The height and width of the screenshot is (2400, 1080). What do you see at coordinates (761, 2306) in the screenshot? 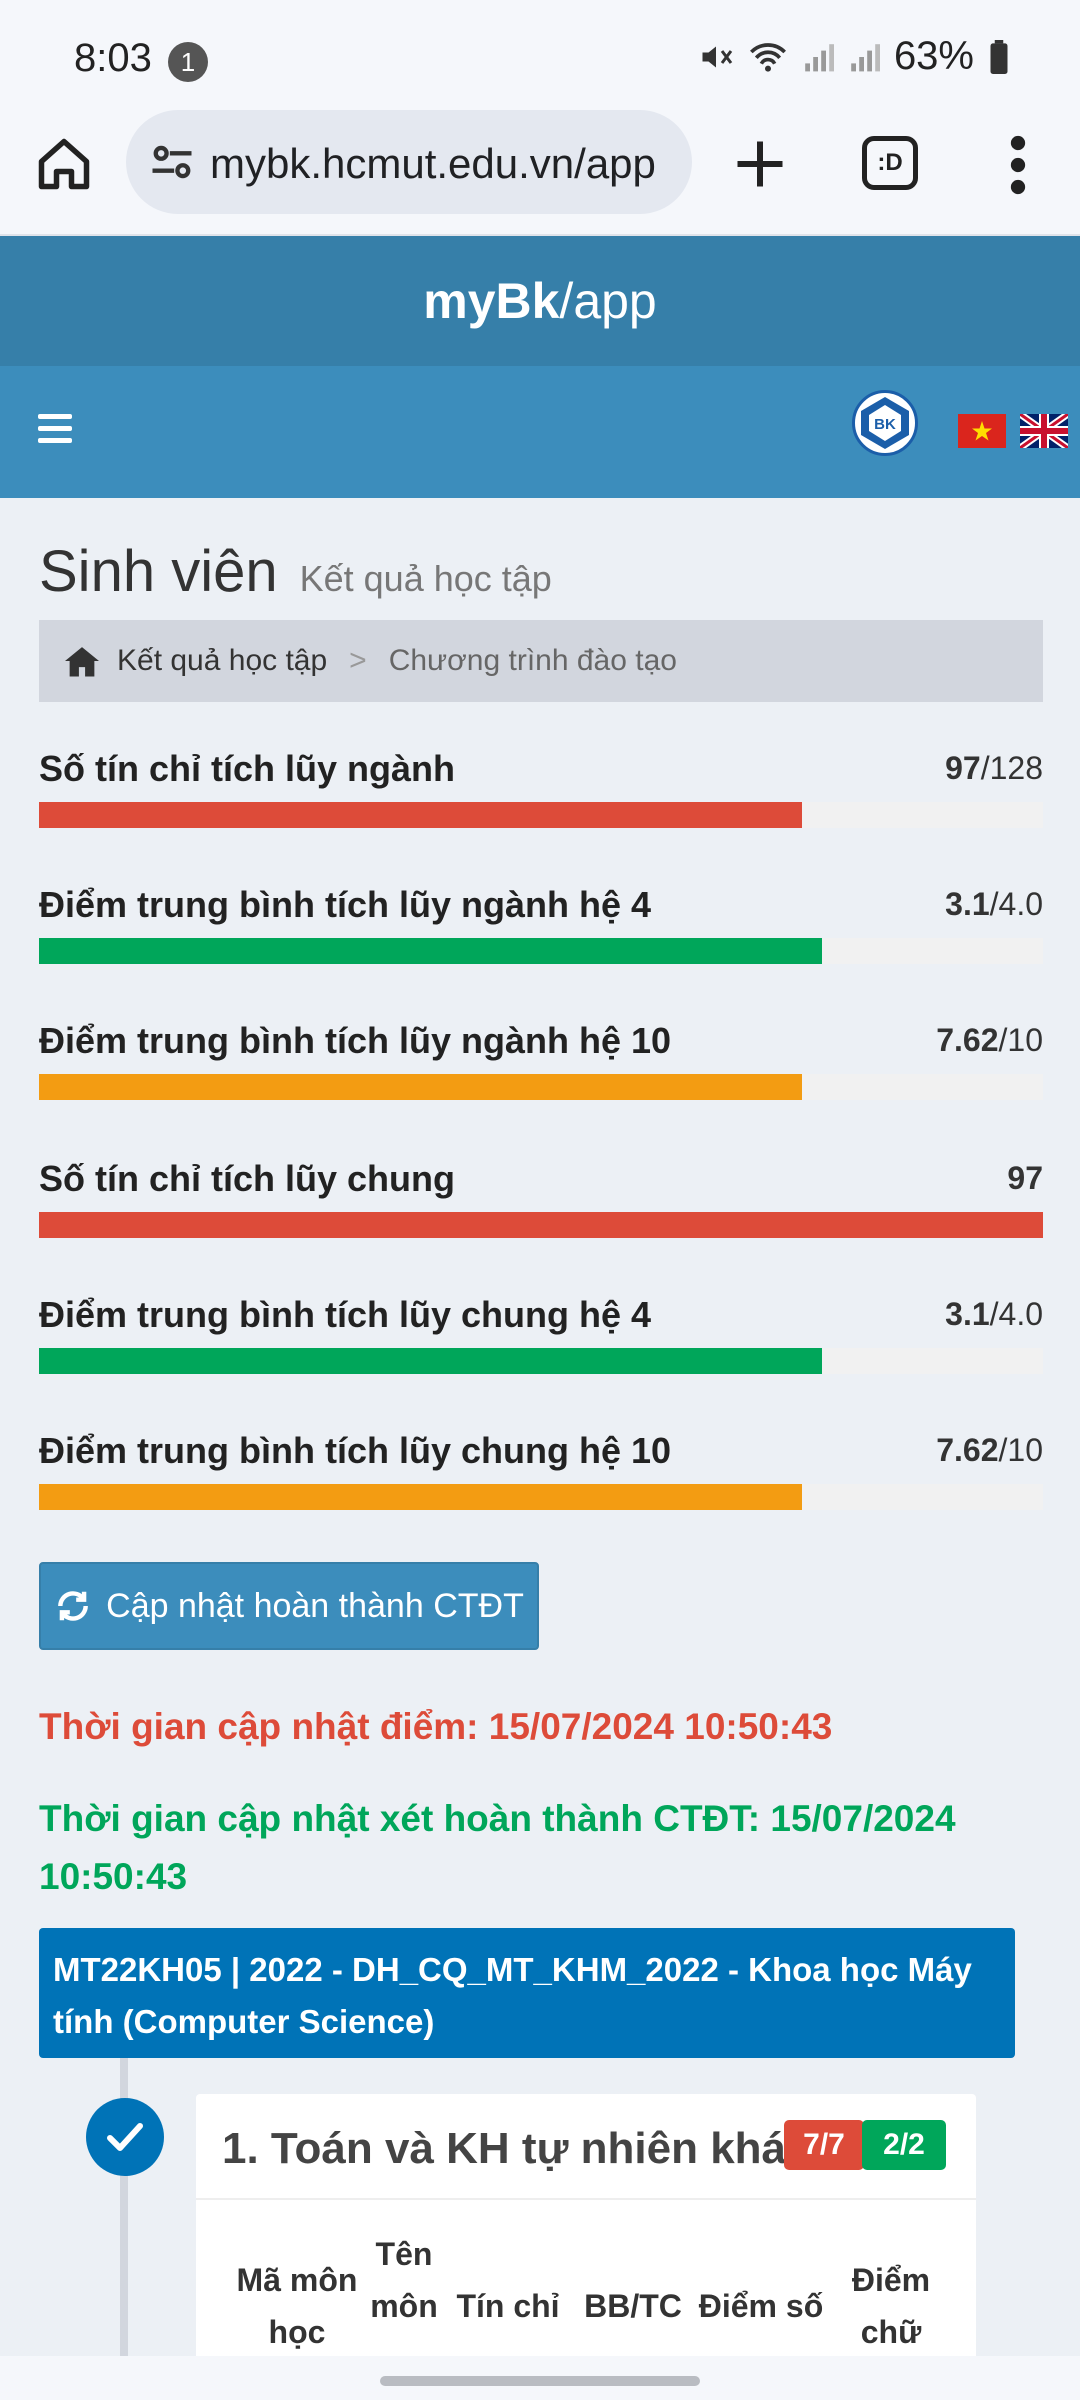
I see `column-header-score: Điểm số` at bounding box center [761, 2306].